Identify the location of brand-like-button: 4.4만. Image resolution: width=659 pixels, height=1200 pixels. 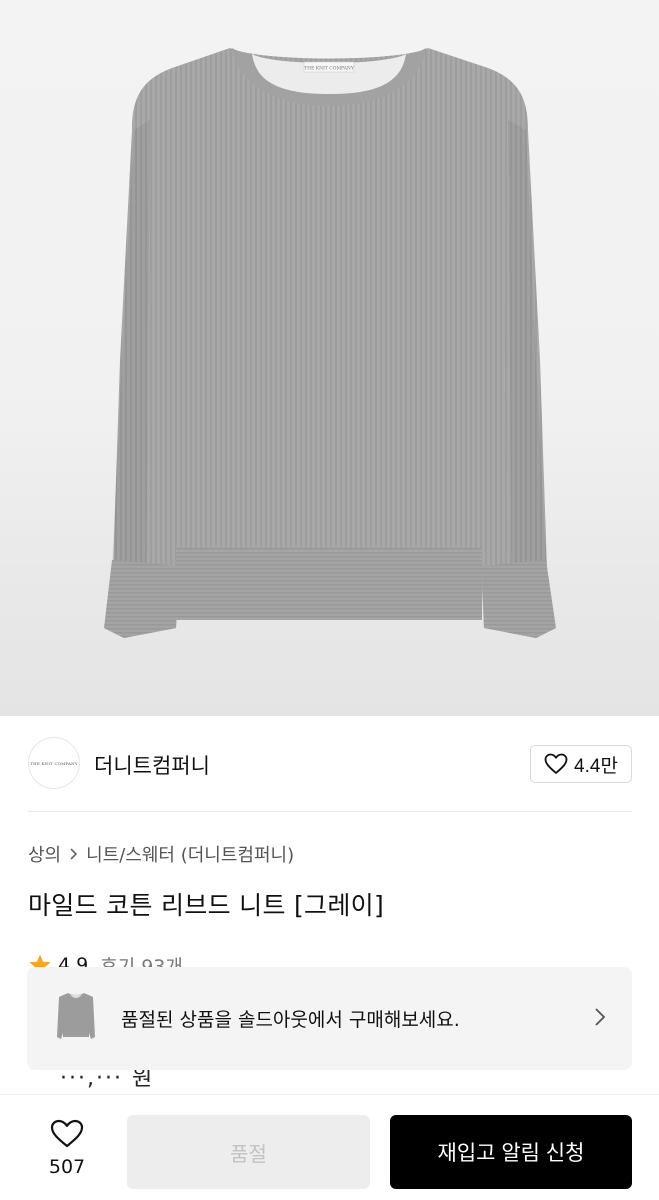
(581, 764).